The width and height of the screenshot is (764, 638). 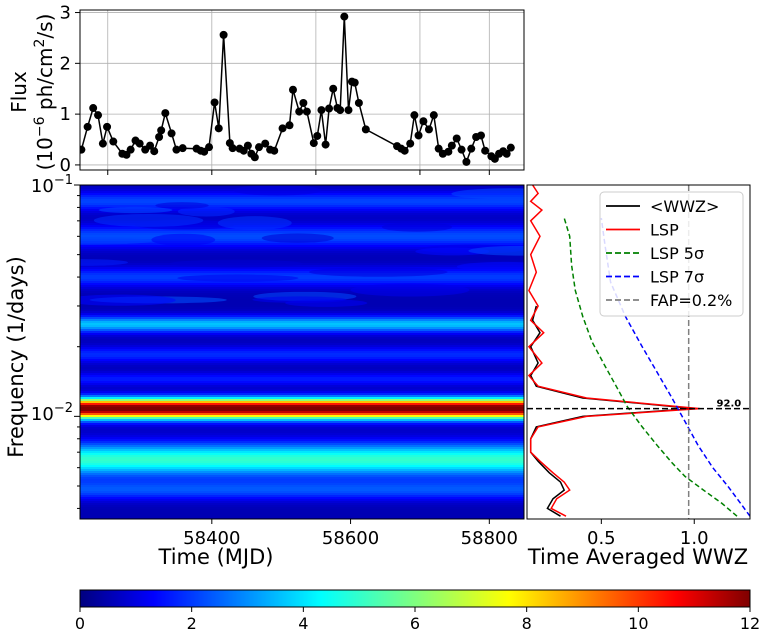 What do you see at coordinates (684, 206) in the screenshot?
I see `legend-label-0: <WWZ>` at bounding box center [684, 206].